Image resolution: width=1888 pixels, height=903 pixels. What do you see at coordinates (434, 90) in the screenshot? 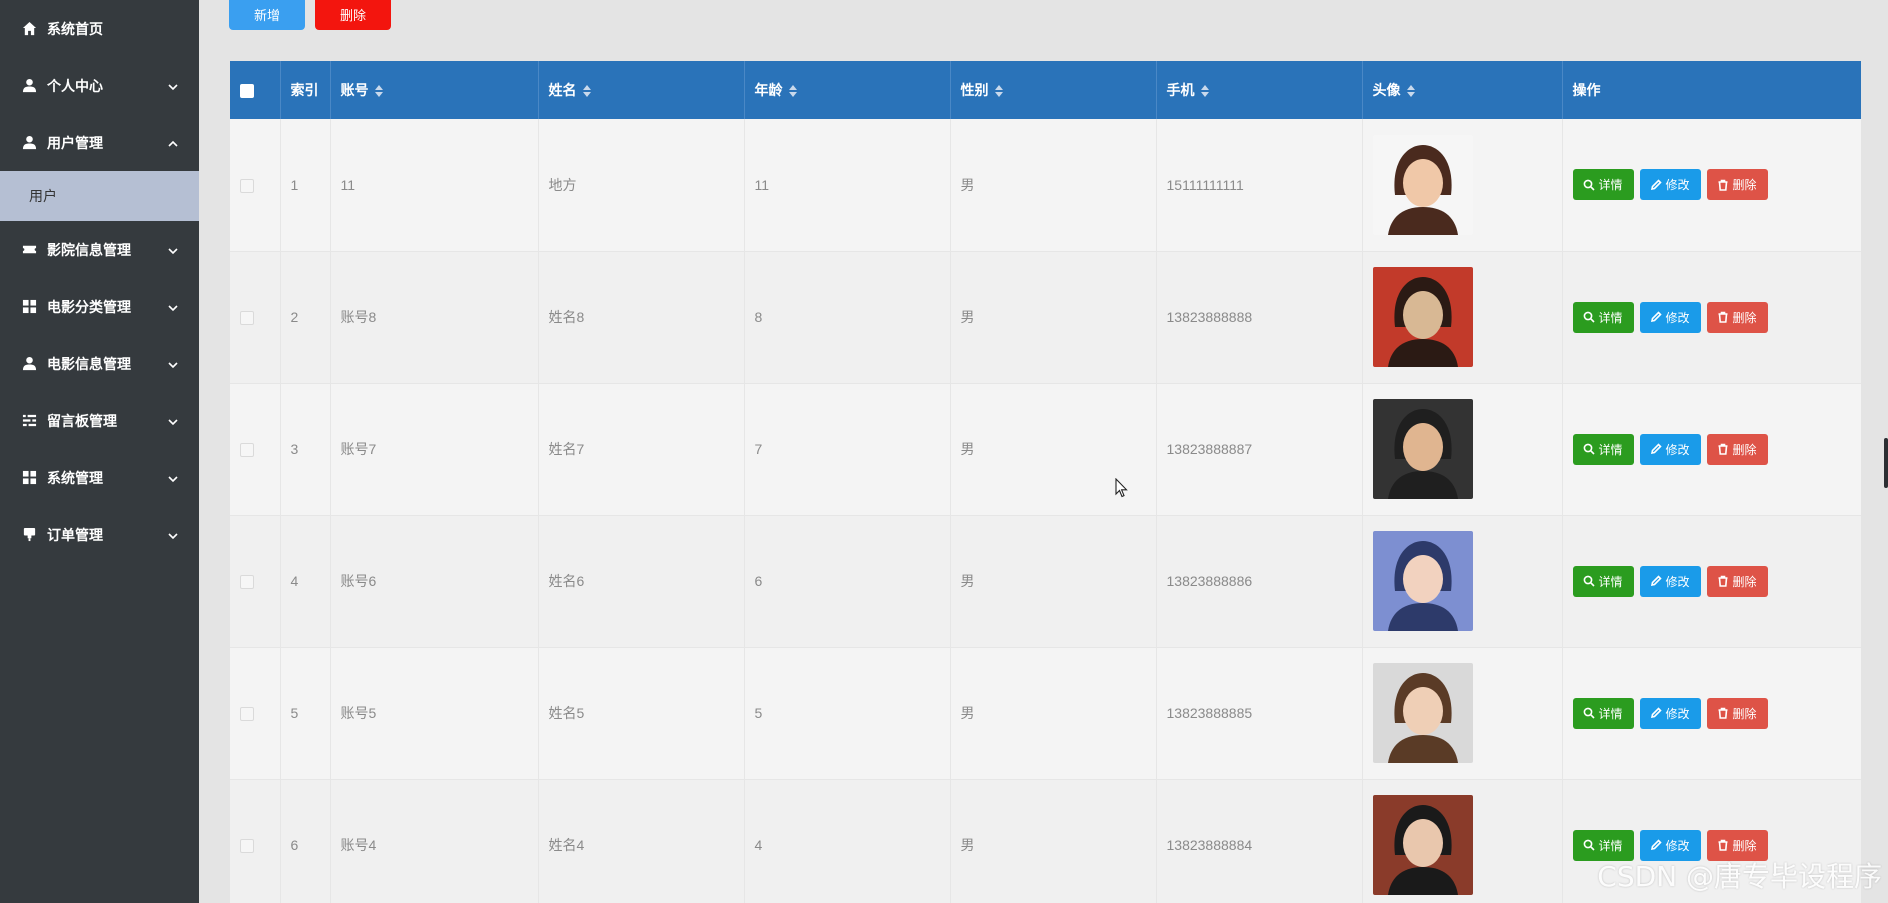
I see `header-account: 账号` at bounding box center [434, 90].